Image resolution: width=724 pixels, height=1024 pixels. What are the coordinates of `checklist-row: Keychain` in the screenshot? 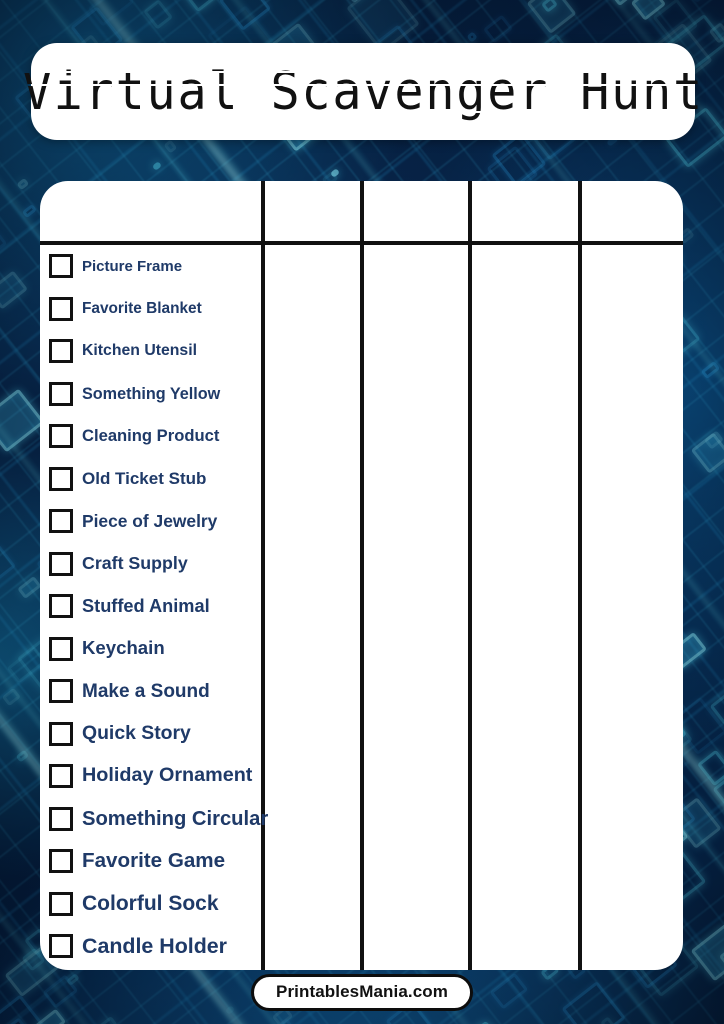 It's located at (153, 649).